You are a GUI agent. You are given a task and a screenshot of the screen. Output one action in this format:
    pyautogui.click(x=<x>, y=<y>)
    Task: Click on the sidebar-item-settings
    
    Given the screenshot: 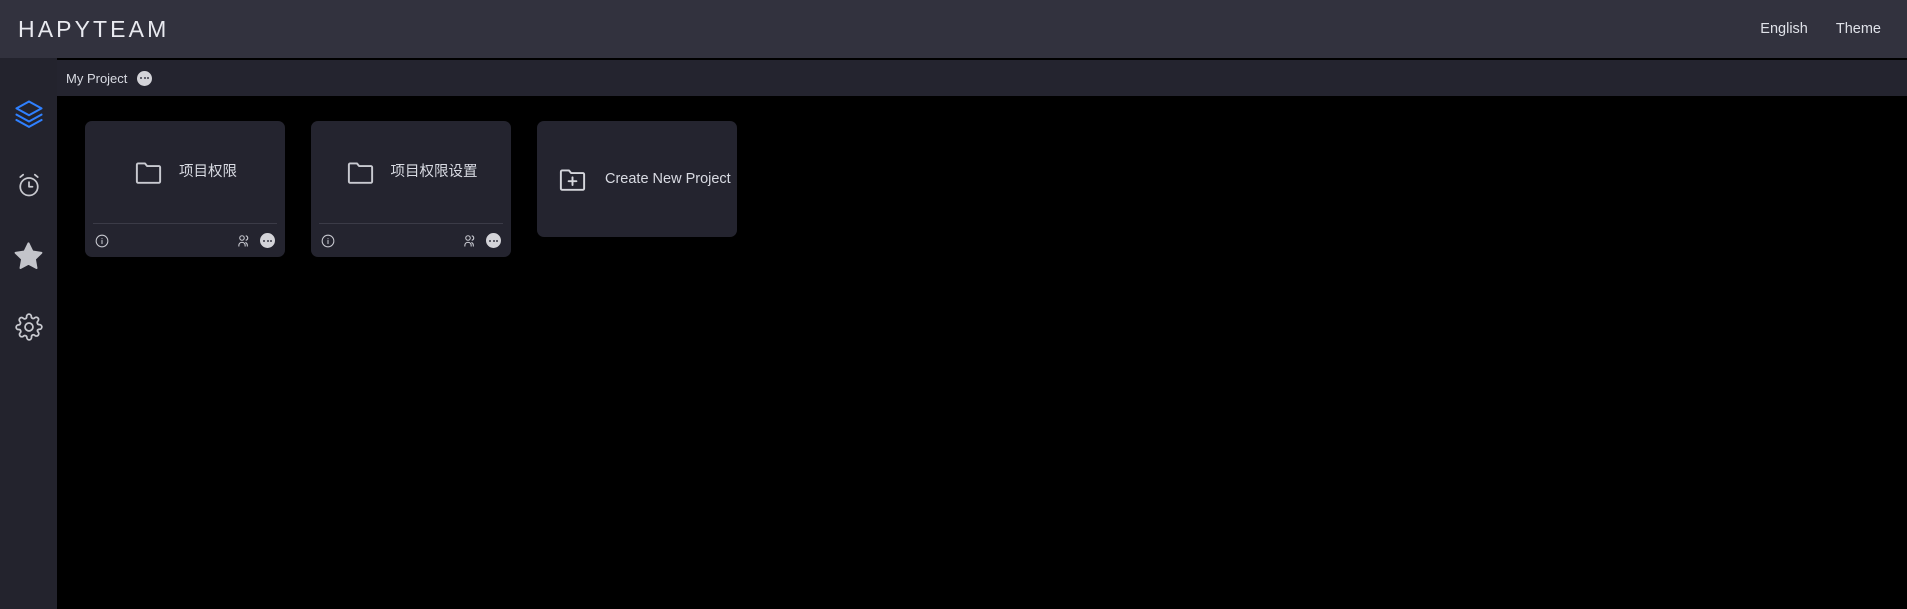 What is the action you would take?
    pyautogui.click(x=28, y=326)
    